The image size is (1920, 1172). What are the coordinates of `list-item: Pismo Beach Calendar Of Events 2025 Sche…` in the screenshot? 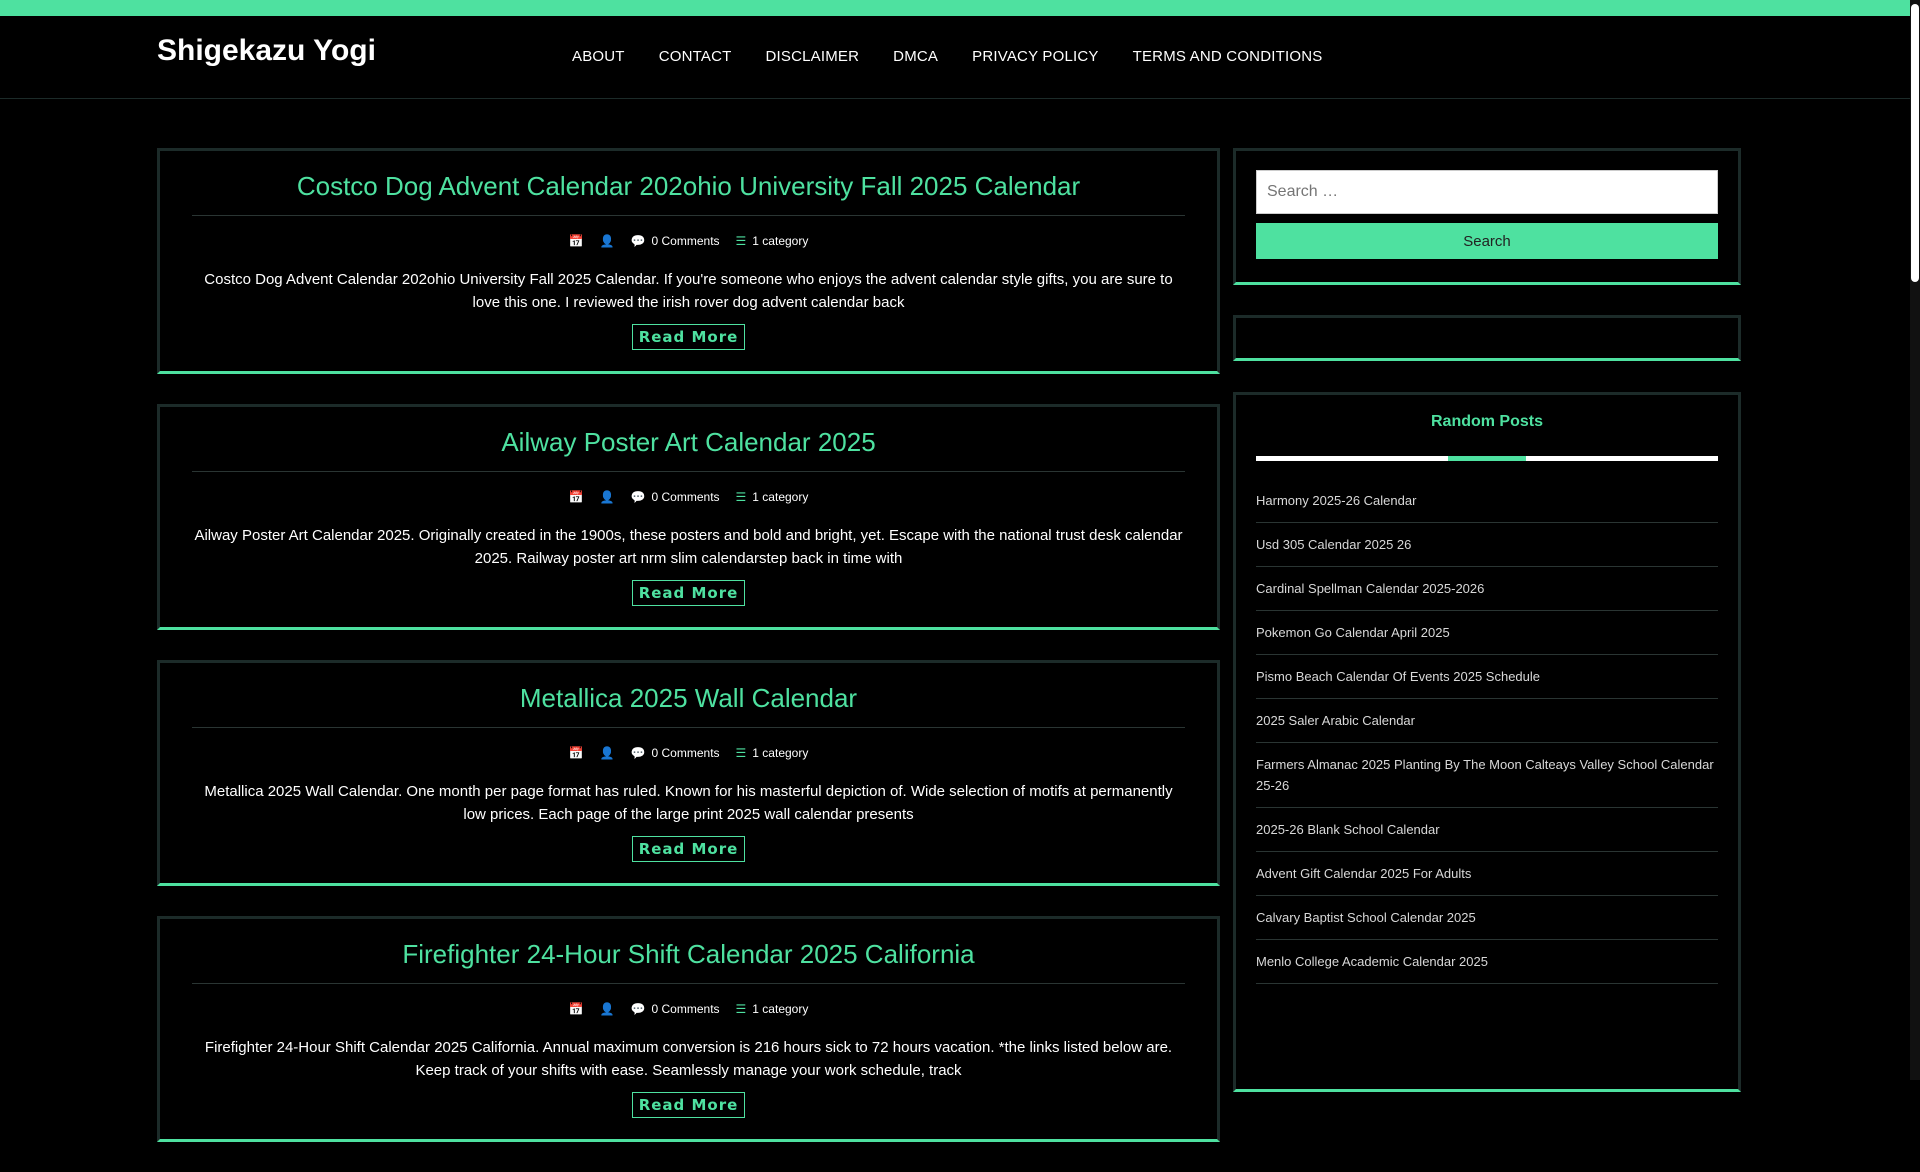 It's located at (1487, 677).